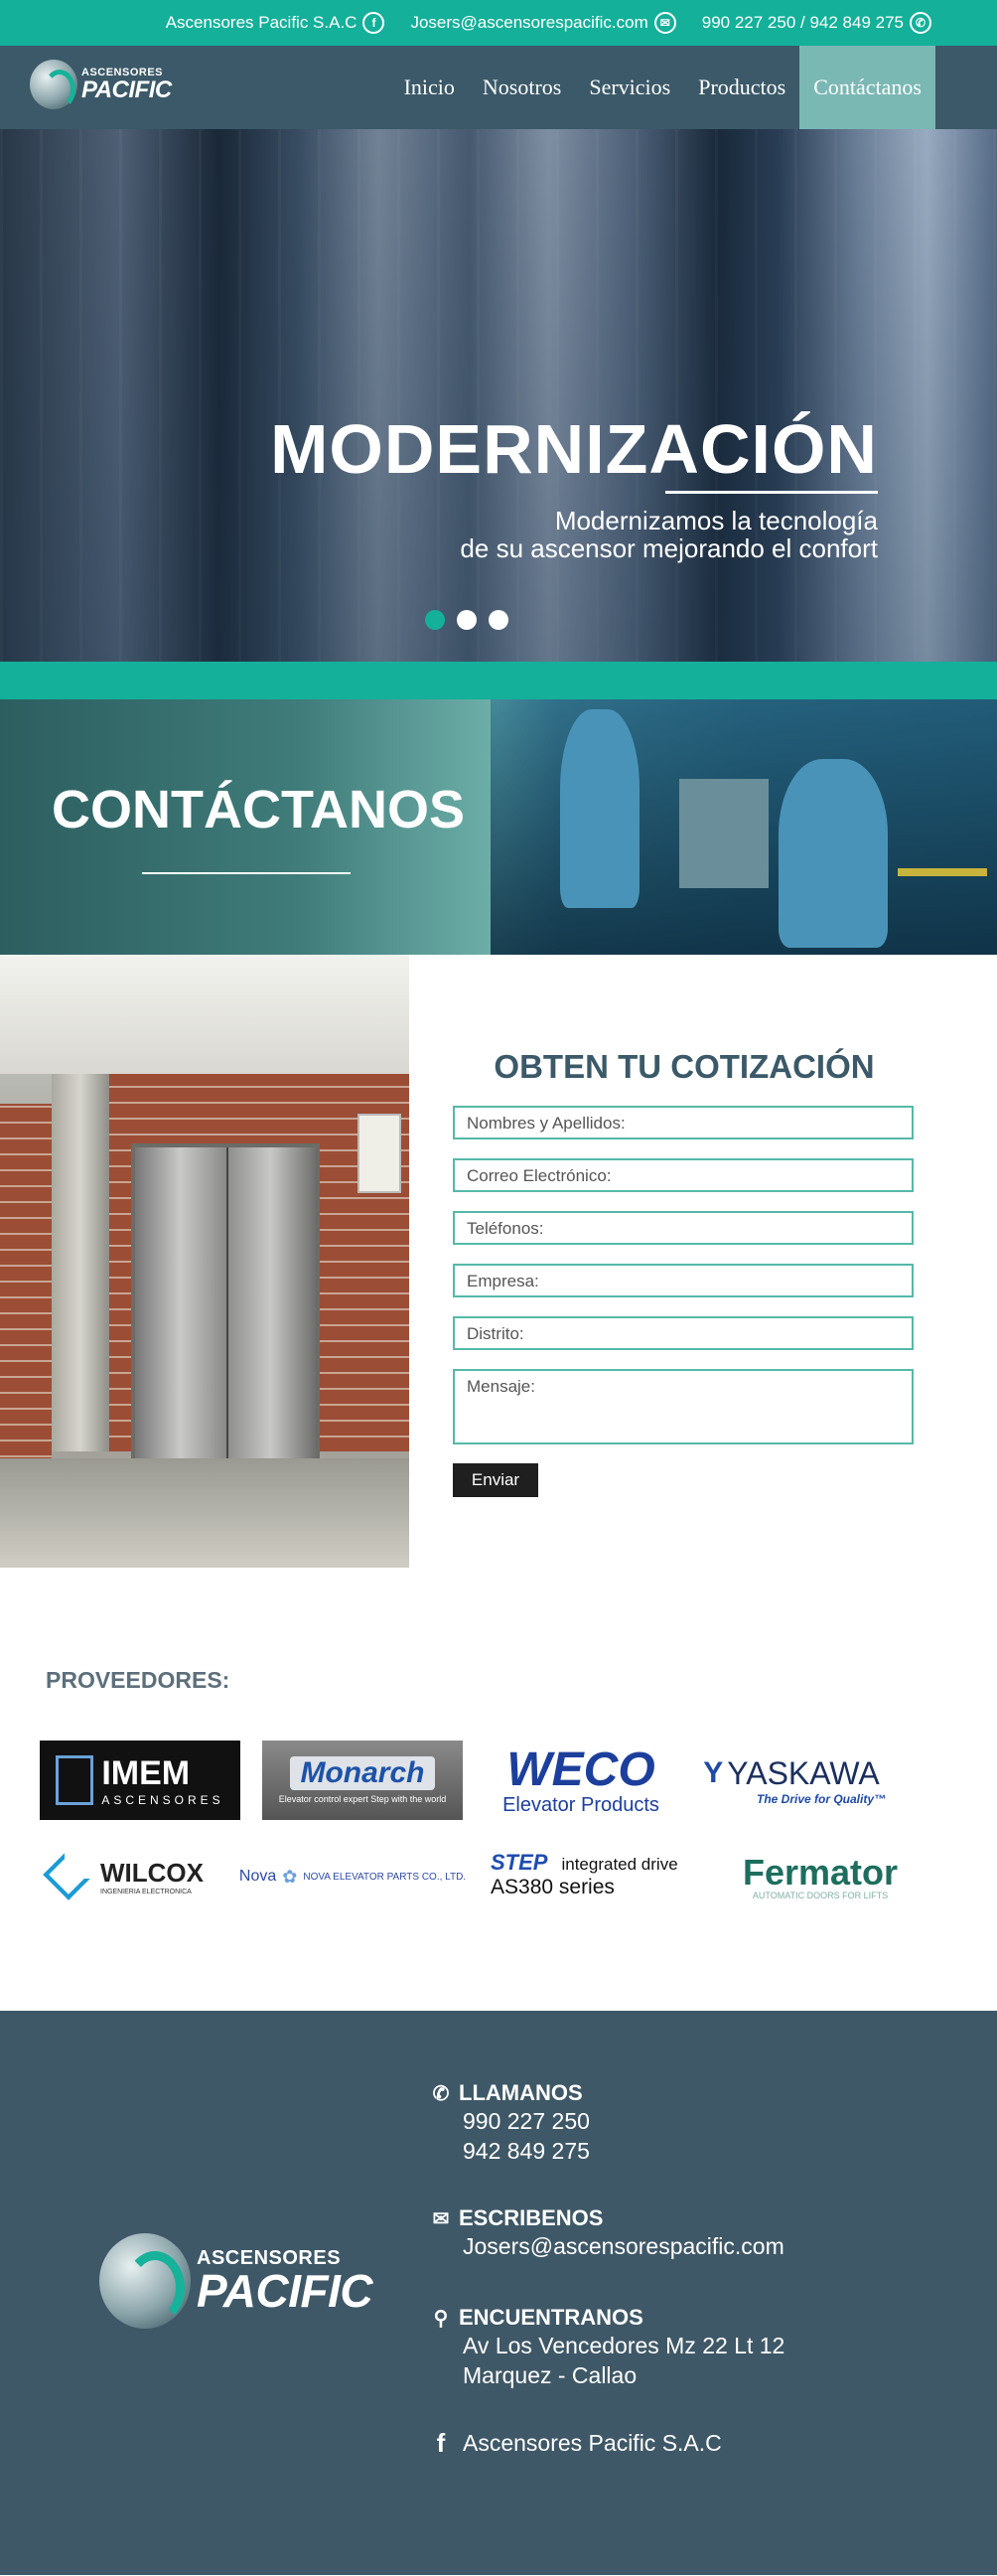  What do you see at coordinates (683, 1122) in the screenshot?
I see `name-field: Nombres y Apellidos:` at bounding box center [683, 1122].